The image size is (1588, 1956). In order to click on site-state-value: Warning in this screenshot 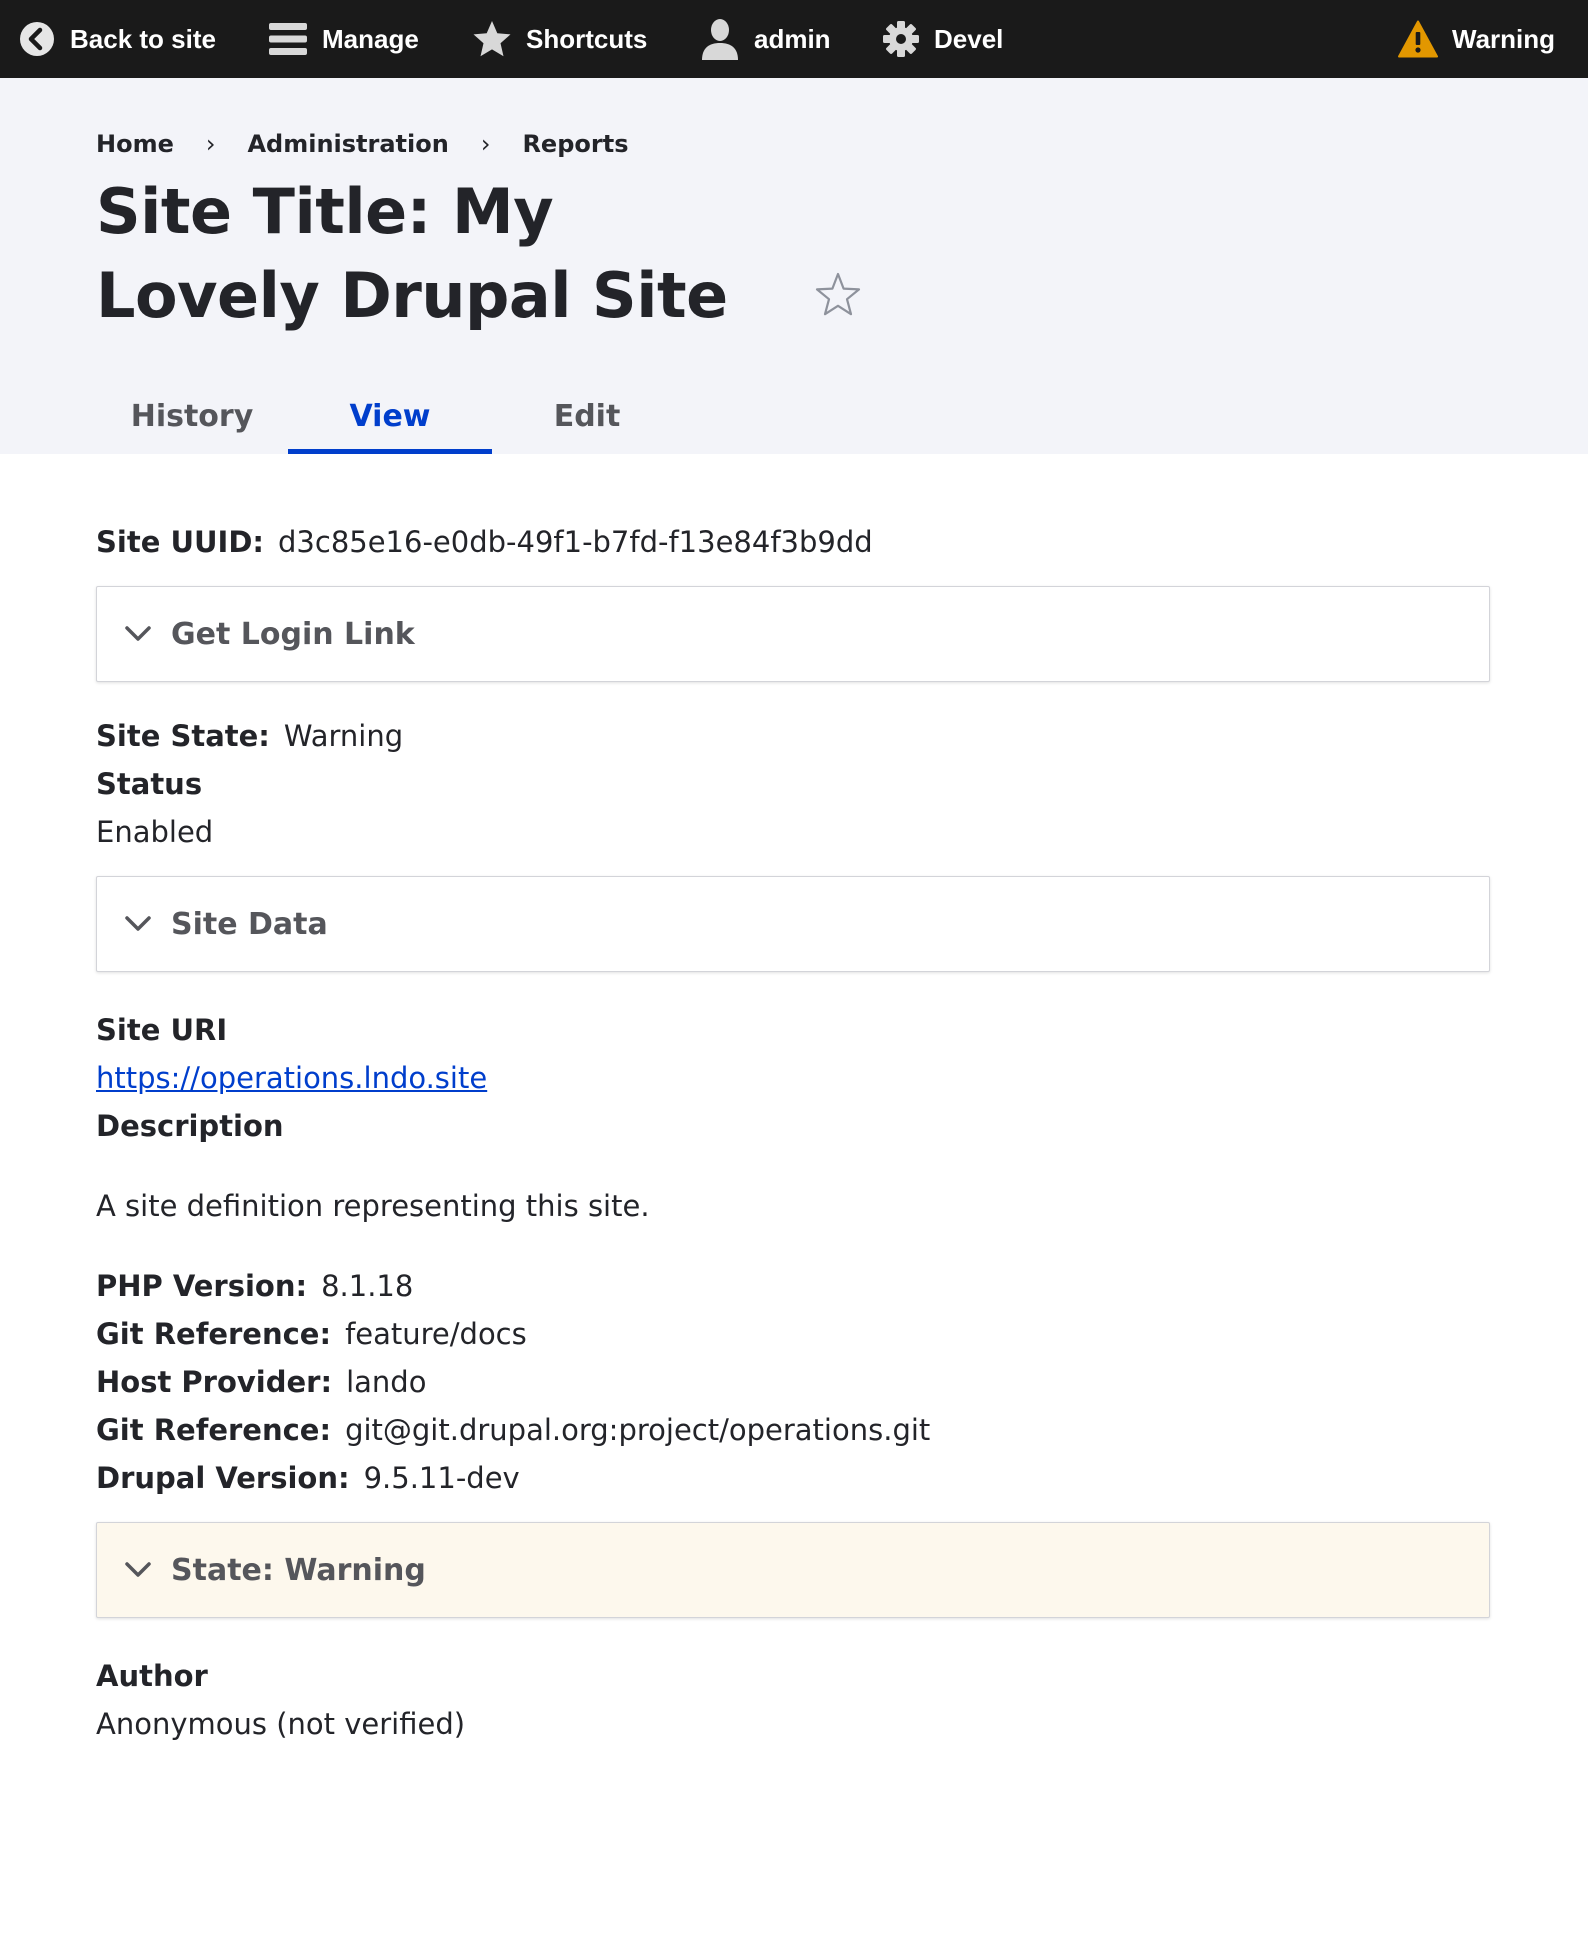, I will do `click(343, 736)`.